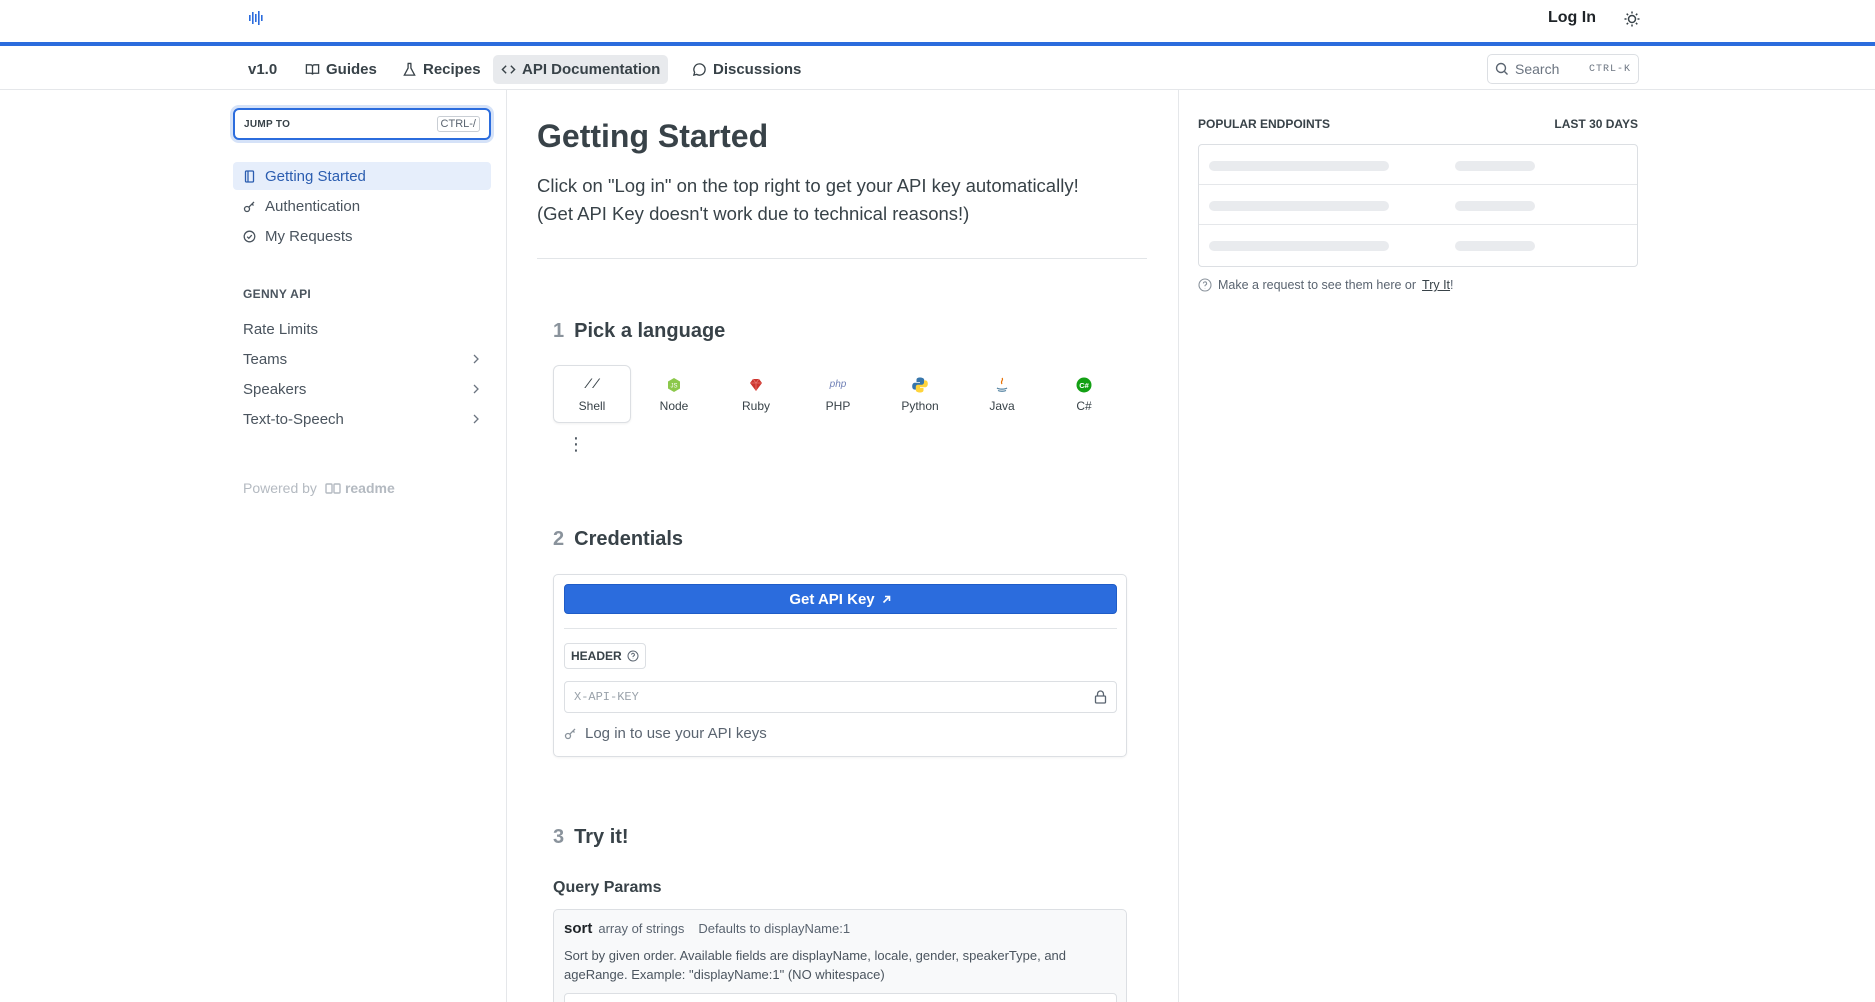  I want to click on sidebar-item-label: Getting Started, so click(315, 176).